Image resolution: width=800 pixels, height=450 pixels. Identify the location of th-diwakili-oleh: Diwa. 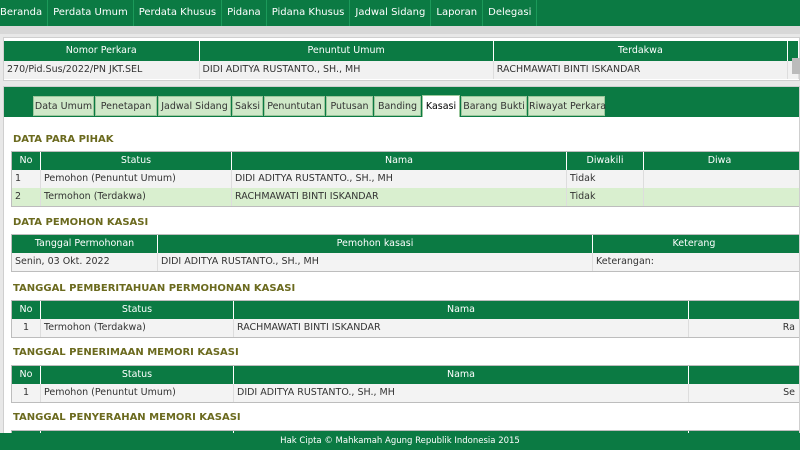
(721, 161).